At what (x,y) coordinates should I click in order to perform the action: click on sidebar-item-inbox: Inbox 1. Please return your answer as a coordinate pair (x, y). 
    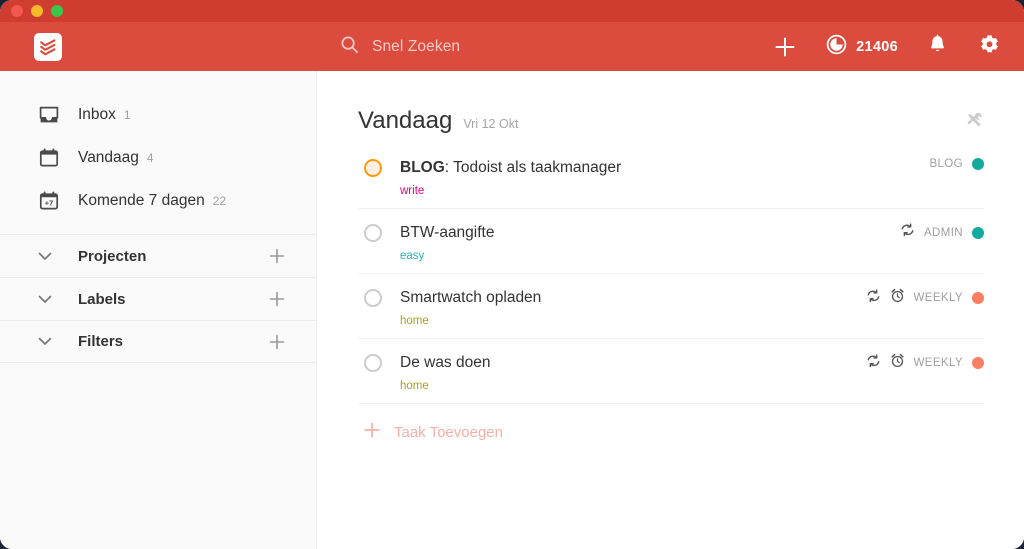
    Looking at the image, I should click on (158, 114).